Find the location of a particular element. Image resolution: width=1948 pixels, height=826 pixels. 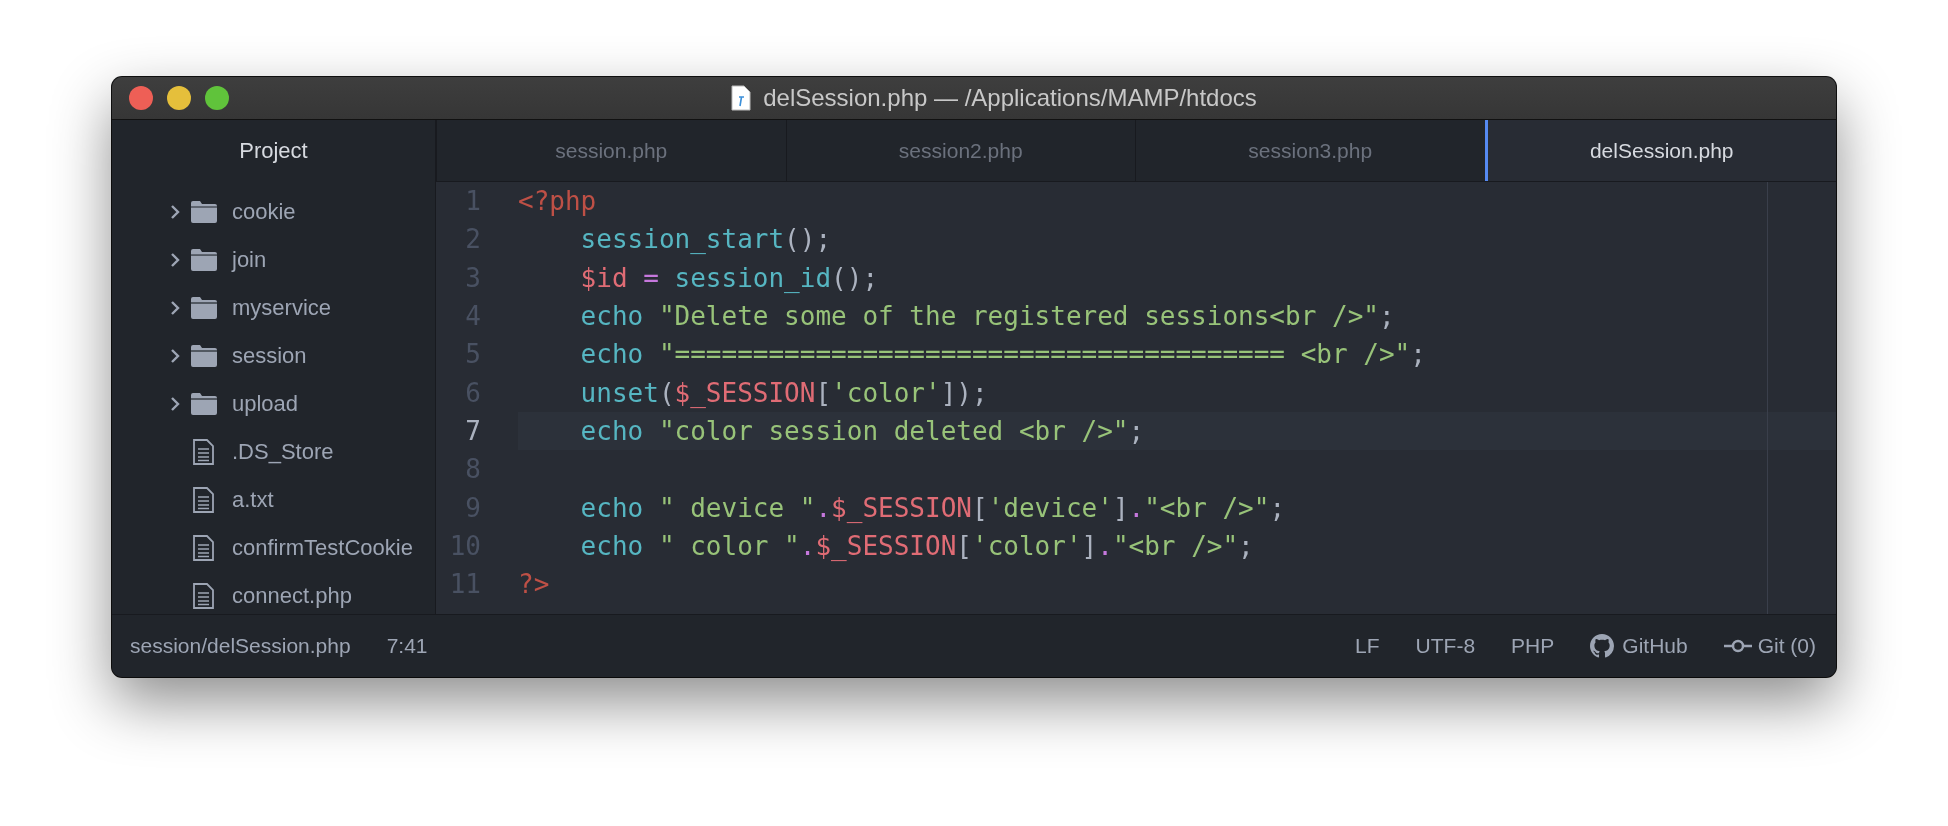

github-label: GitHub is located at coordinates (1655, 646).